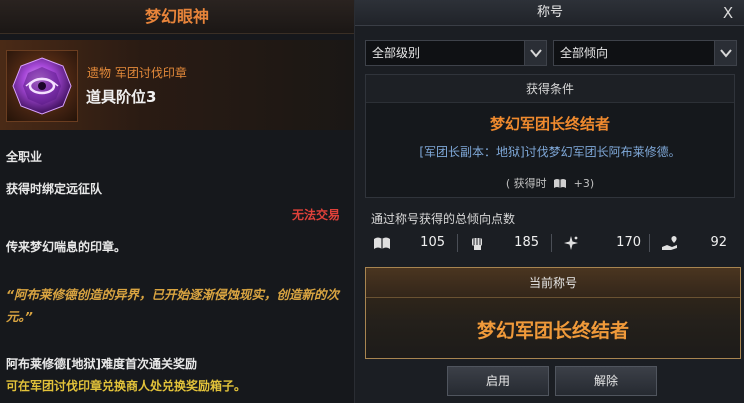 This screenshot has width=744, height=403. What do you see at coordinates (177, 85) in the screenshot?
I see `item-header: 遗物 军团讨伐印章 道具阶位3` at bounding box center [177, 85].